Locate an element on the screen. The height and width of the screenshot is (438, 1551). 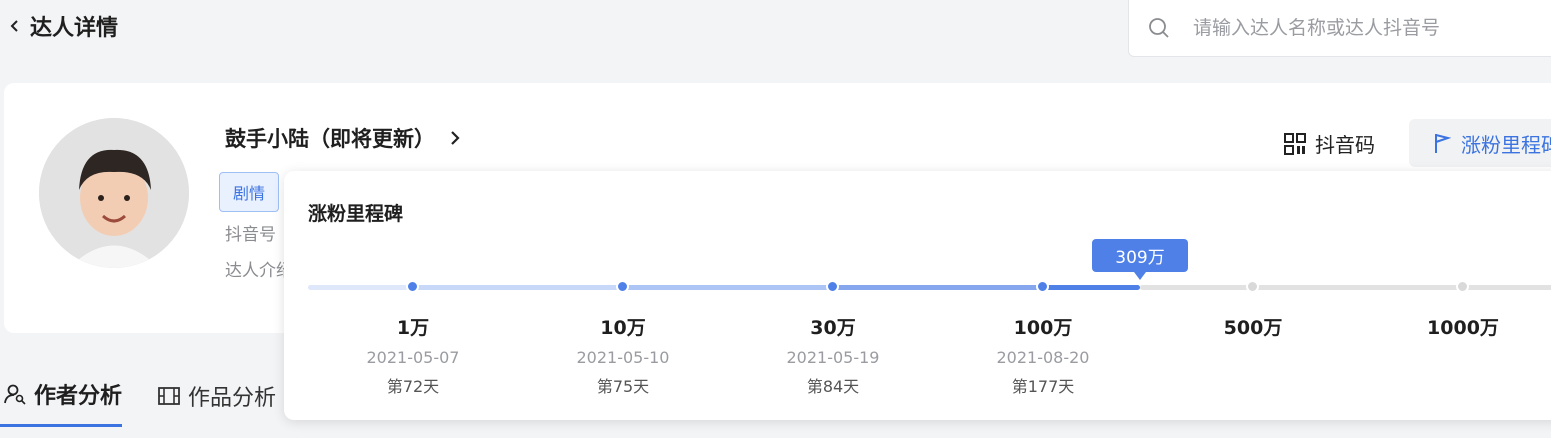
user-search-icon is located at coordinates (15, 394).